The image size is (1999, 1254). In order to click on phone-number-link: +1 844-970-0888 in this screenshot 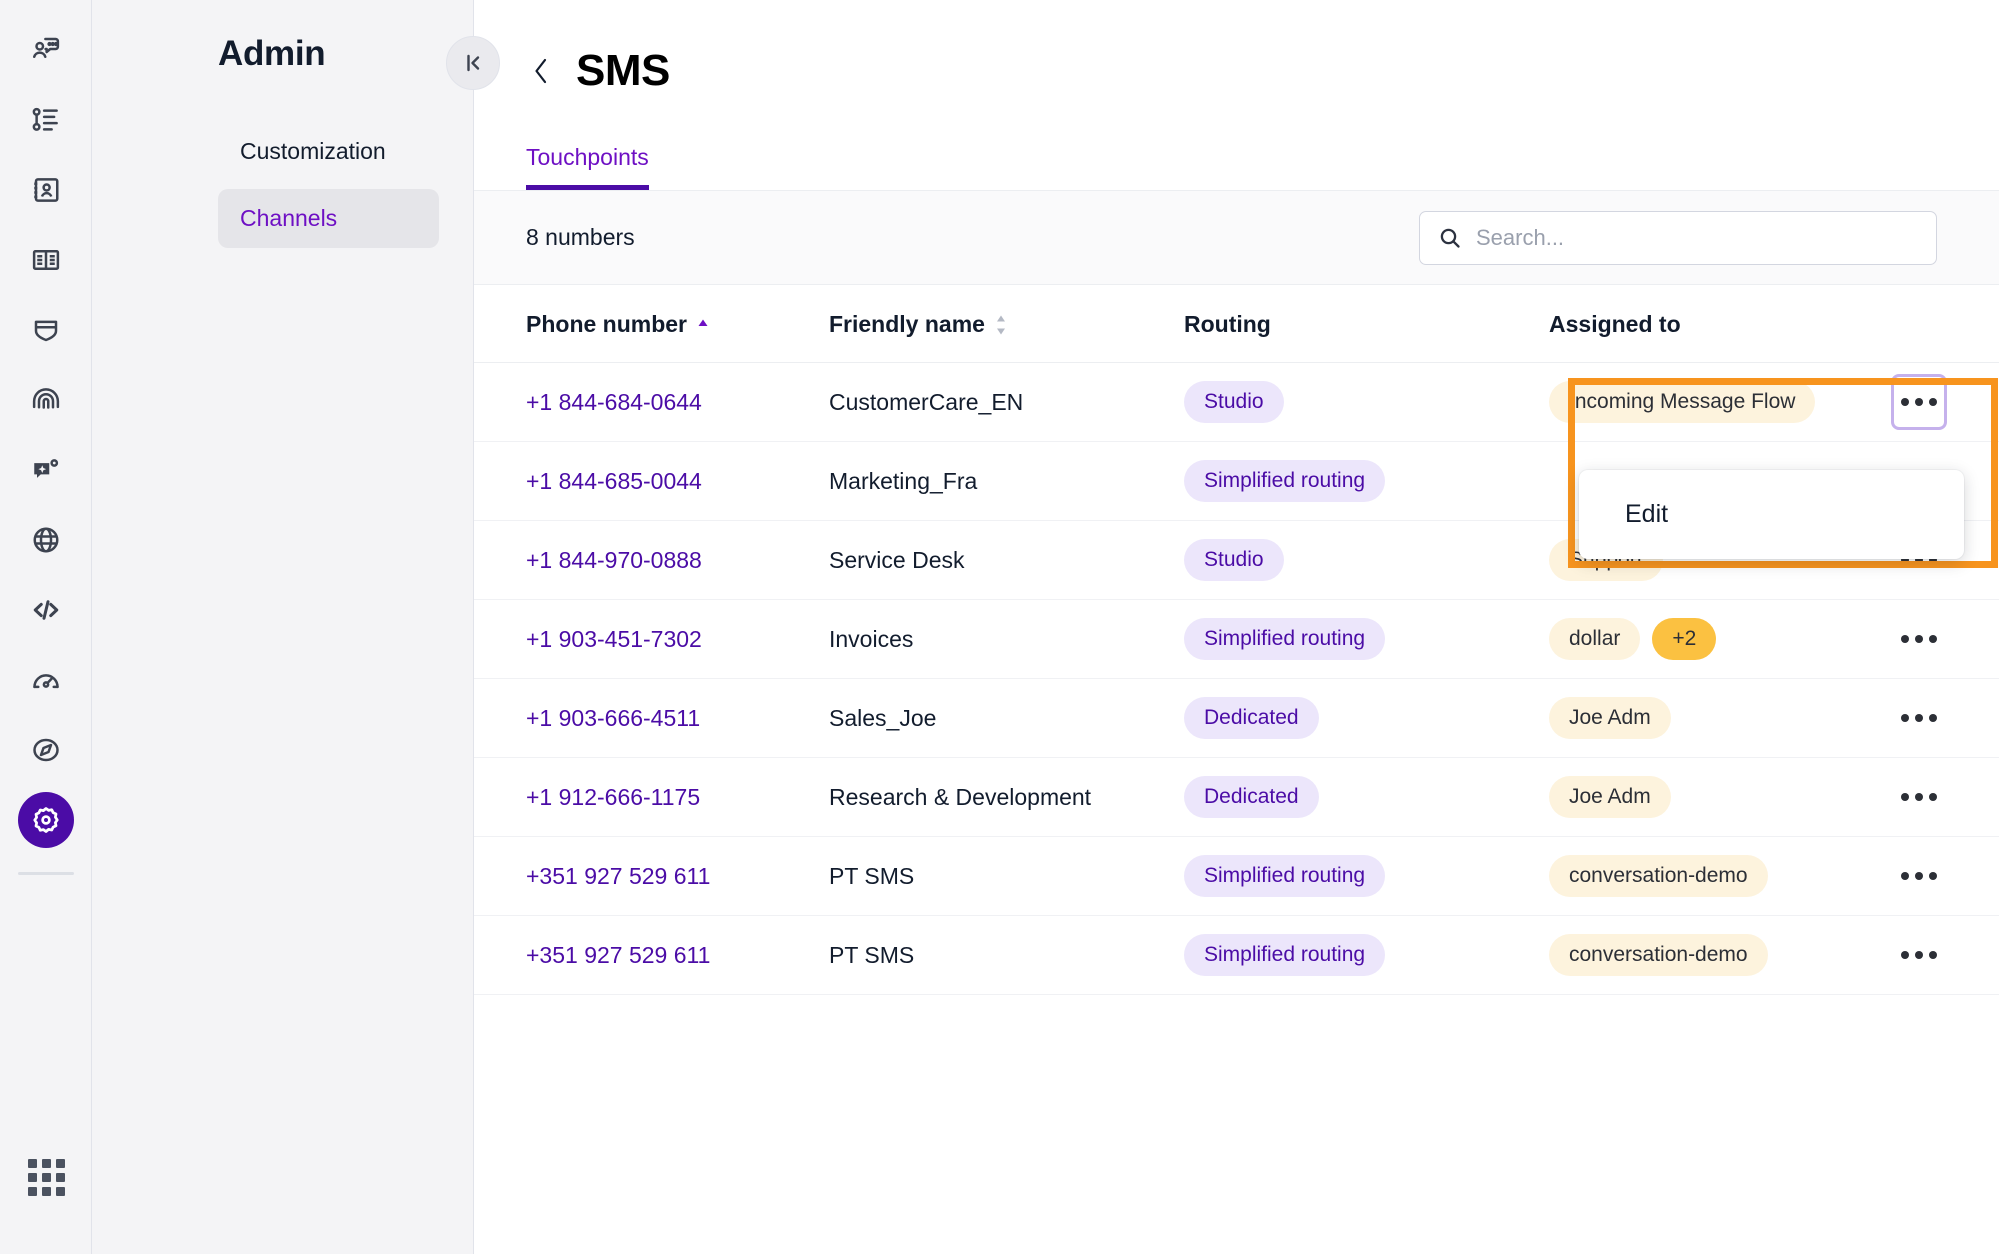, I will do `click(614, 560)`.